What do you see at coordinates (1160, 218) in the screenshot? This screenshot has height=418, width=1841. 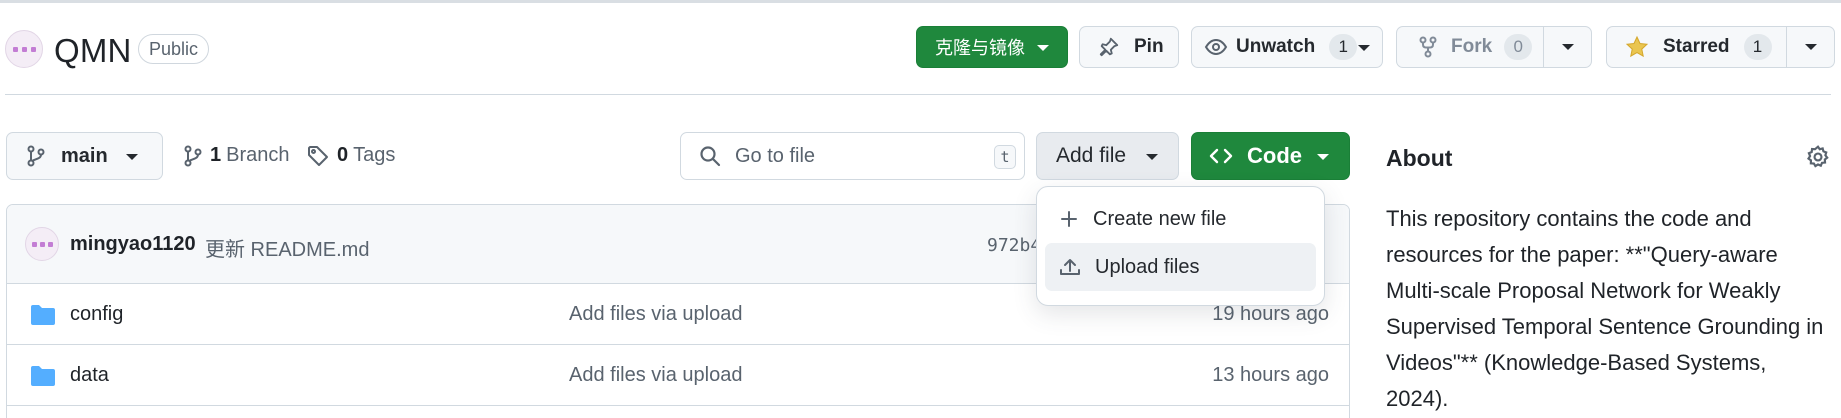 I see `create-new-file-label: Create new file` at bounding box center [1160, 218].